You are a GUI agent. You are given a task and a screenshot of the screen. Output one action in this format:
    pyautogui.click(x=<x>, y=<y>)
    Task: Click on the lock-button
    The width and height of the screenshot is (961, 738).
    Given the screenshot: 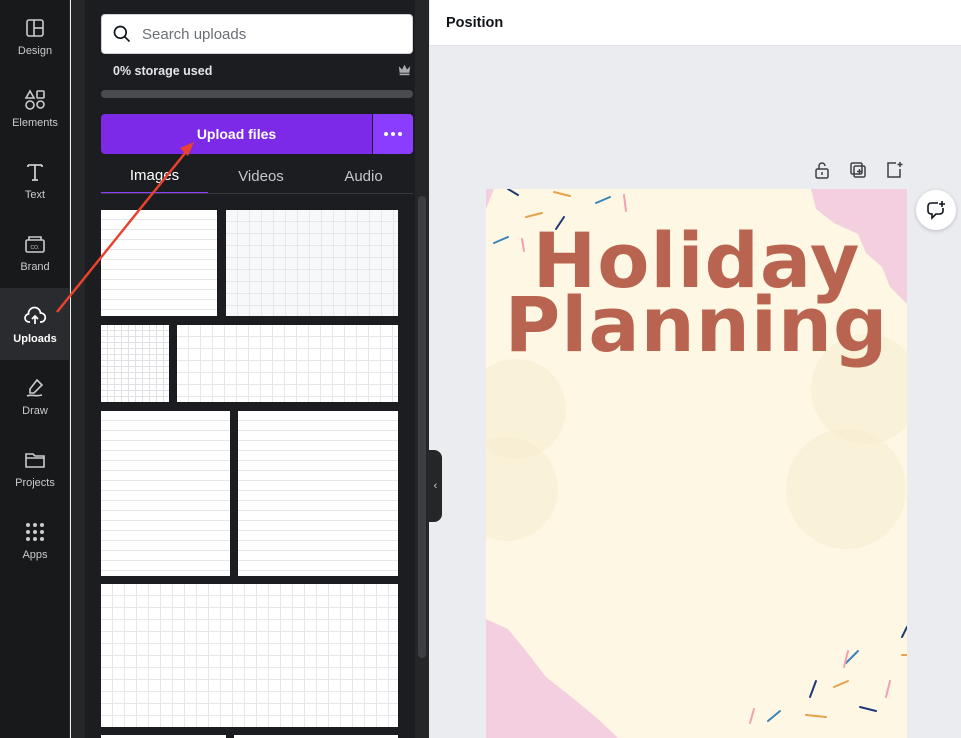 What is the action you would take?
    pyautogui.click(x=822, y=170)
    